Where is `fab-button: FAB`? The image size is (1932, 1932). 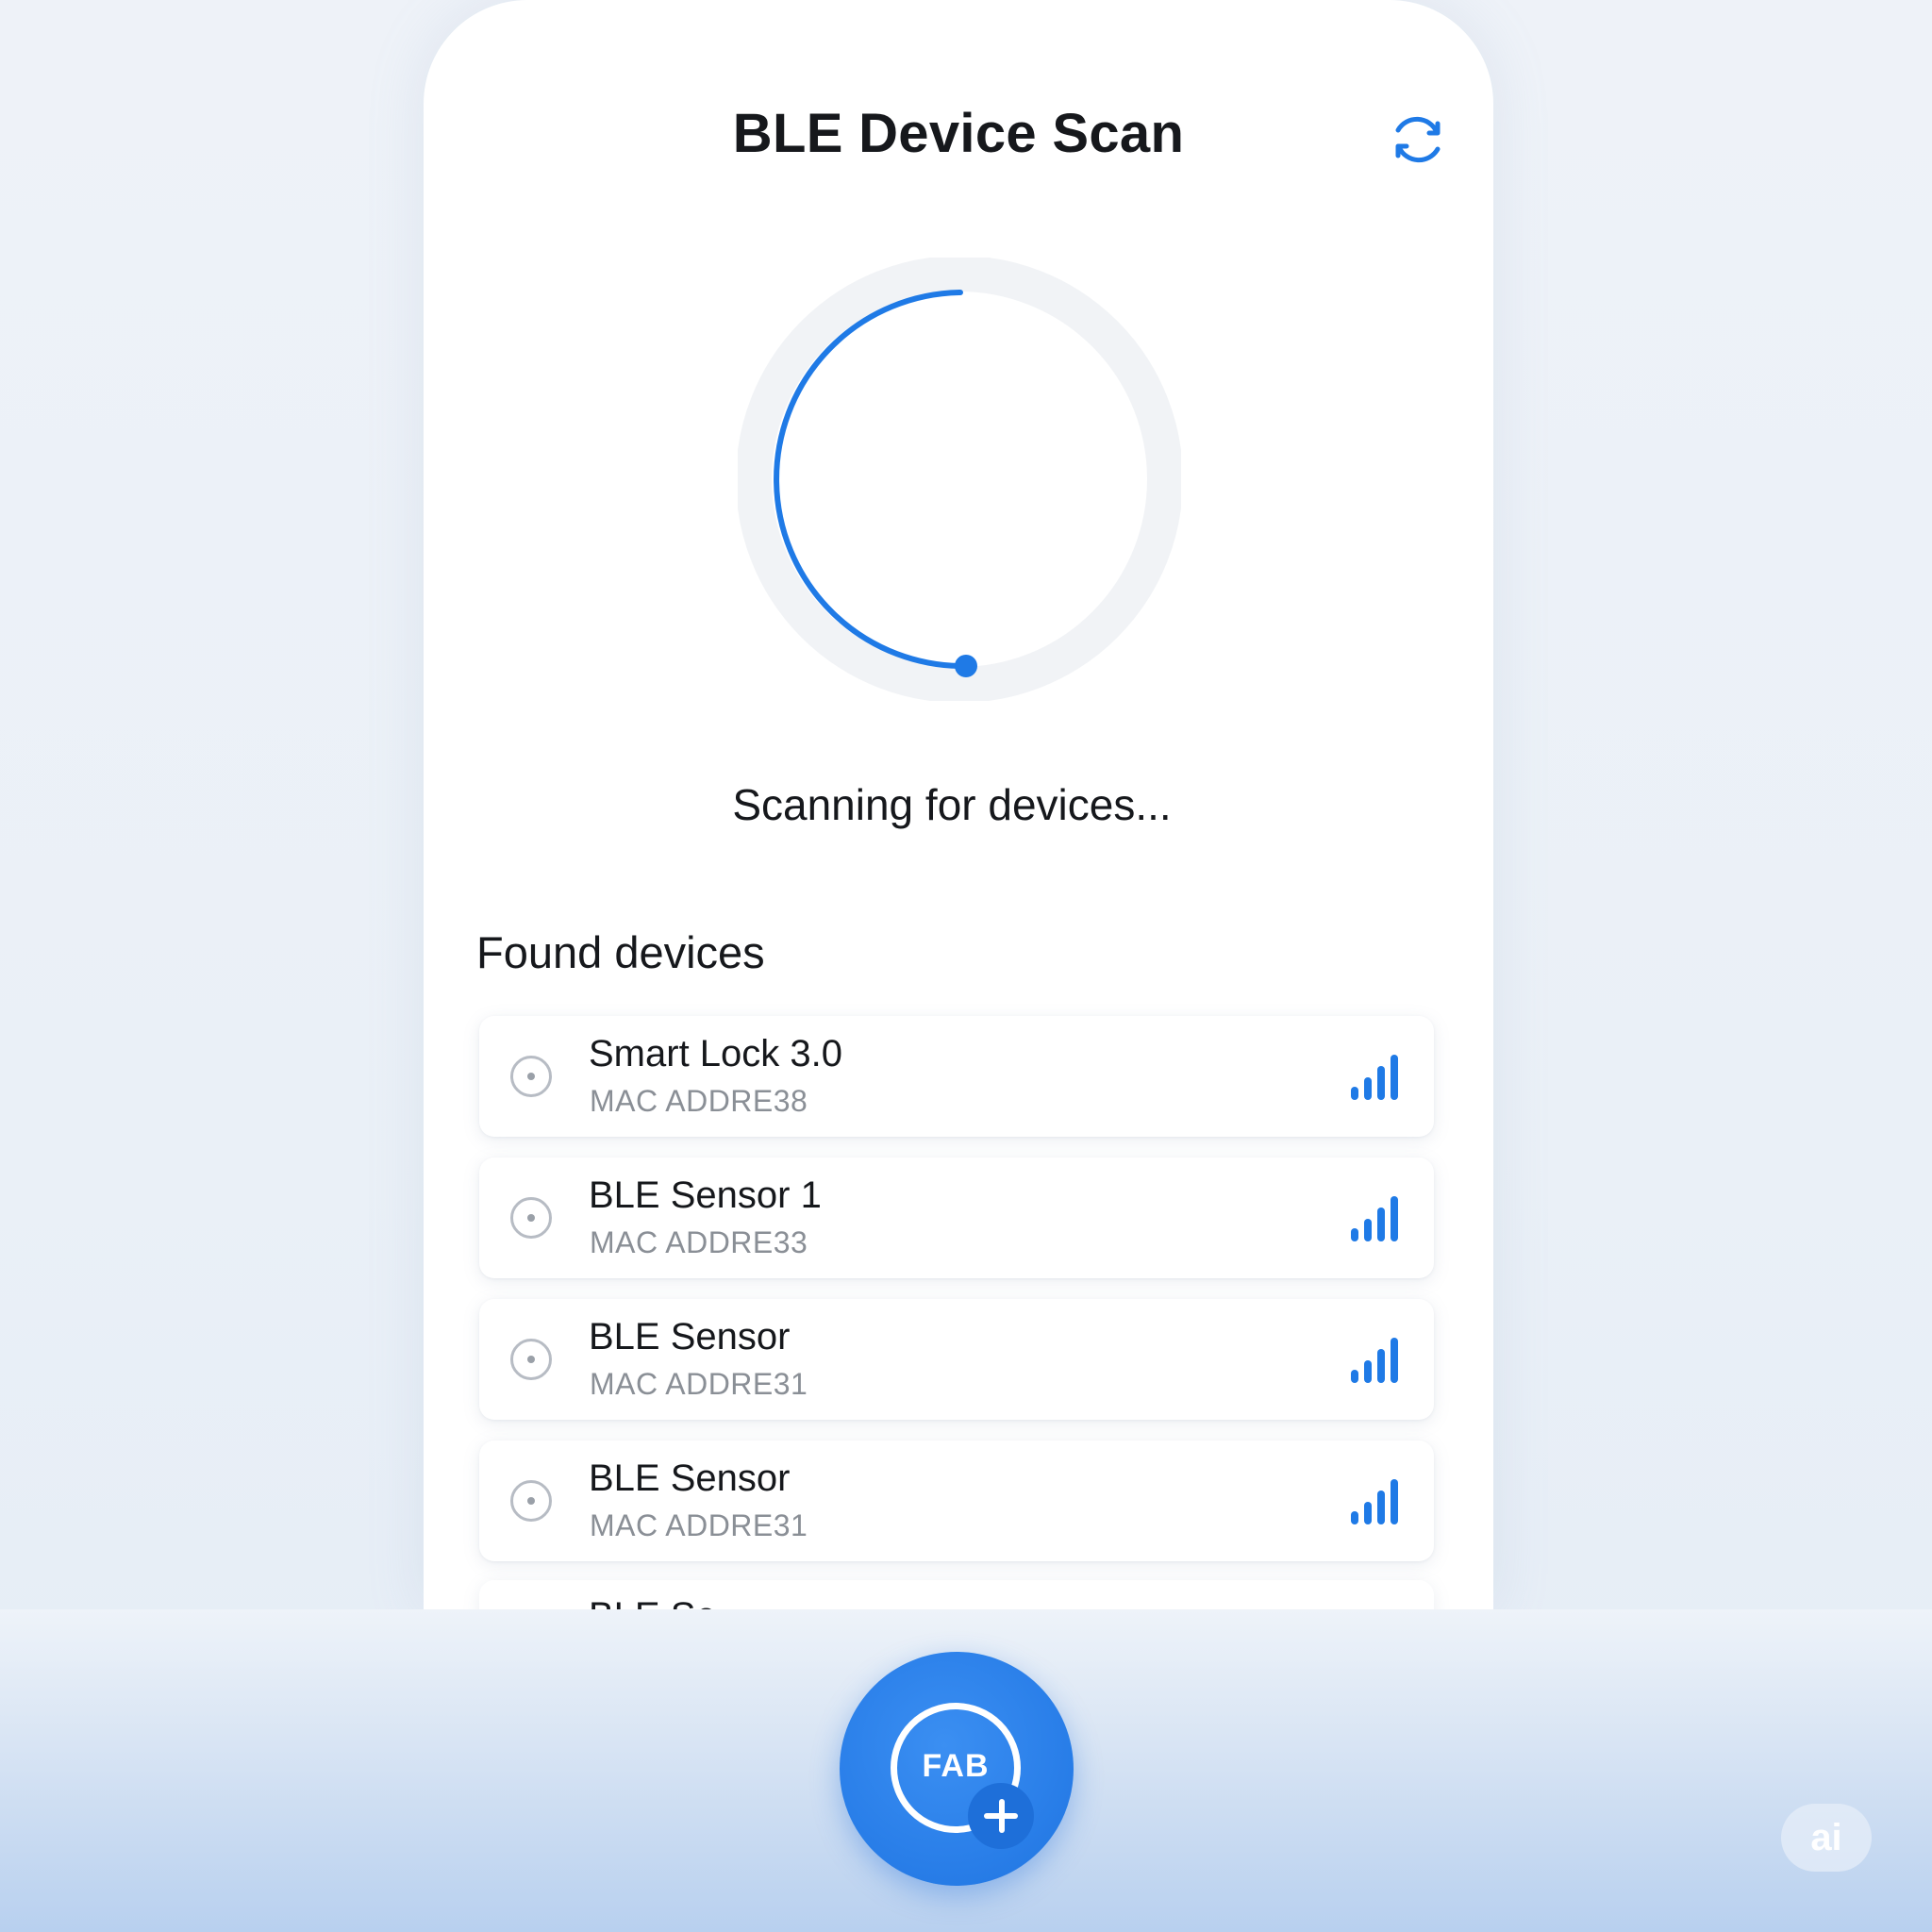
fab-button: FAB is located at coordinates (957, 1769).